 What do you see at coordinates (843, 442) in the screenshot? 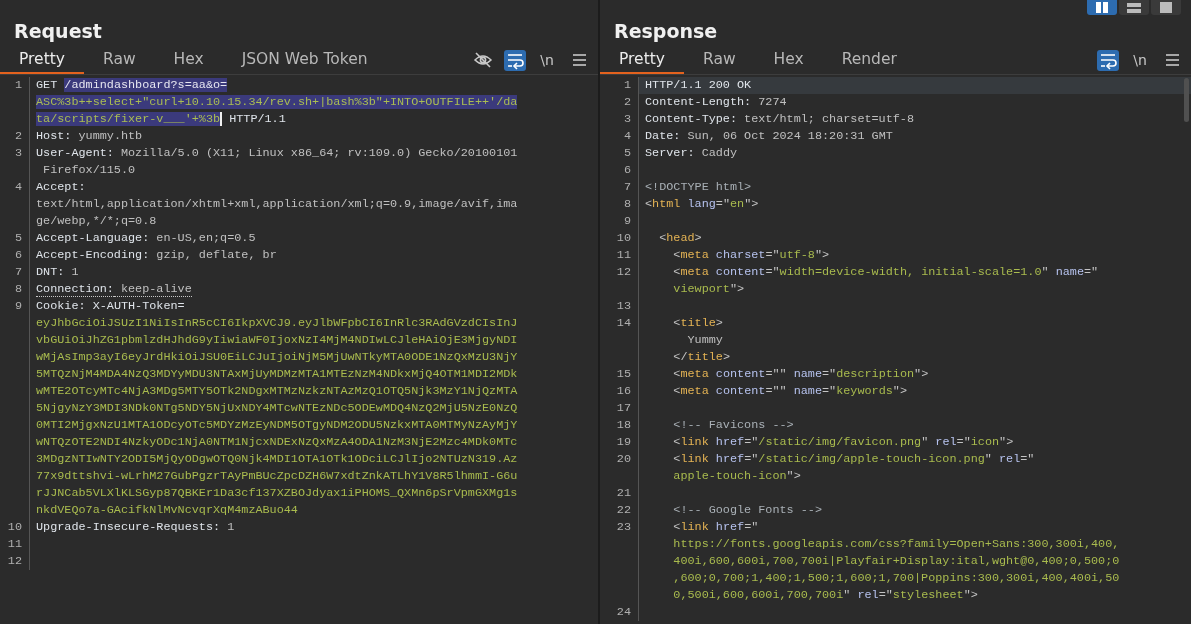
I see `code-line: <link href="/static/img/favicon.png" rel="icon">` at bounding box center [843, 442].